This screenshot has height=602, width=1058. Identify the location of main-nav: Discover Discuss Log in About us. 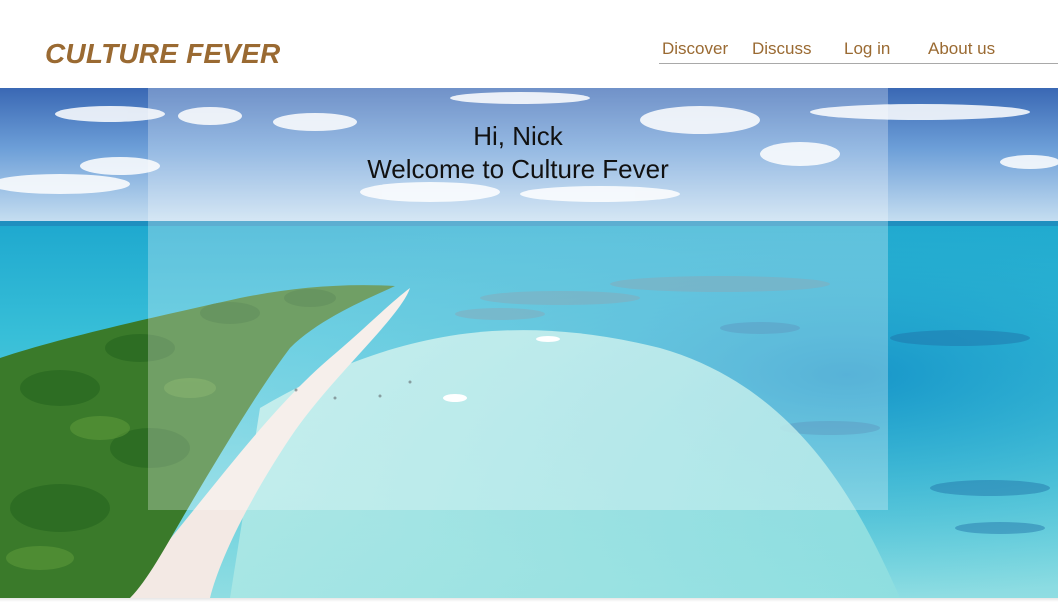
(858, 51).